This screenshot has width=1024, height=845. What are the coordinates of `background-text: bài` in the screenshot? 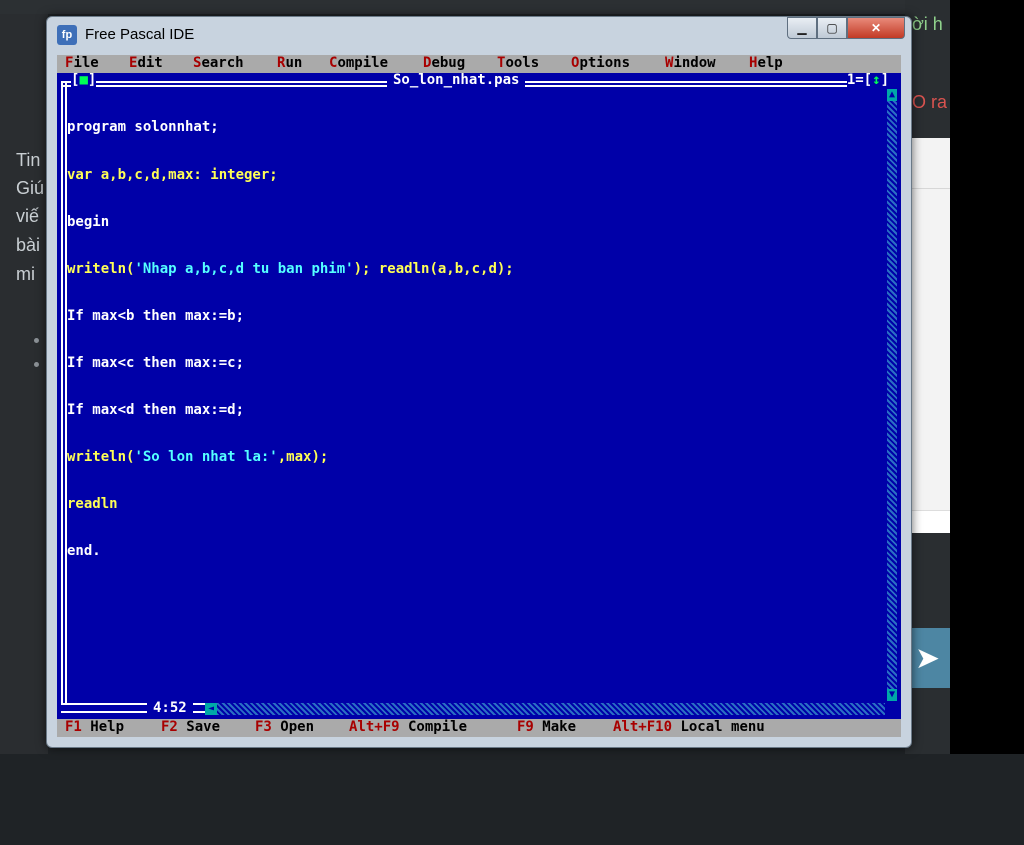 It's located at (28, 245).